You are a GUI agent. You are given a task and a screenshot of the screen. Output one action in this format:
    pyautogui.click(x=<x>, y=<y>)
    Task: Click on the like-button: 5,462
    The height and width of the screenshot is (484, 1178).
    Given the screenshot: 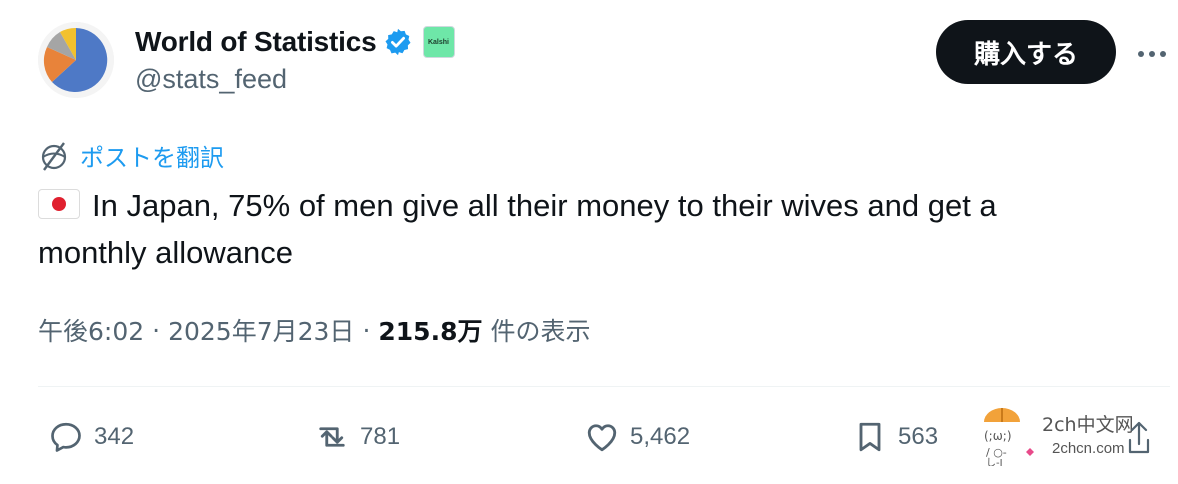 What is the action you would take?
    pyautogui.click(x=637, y=437)
    